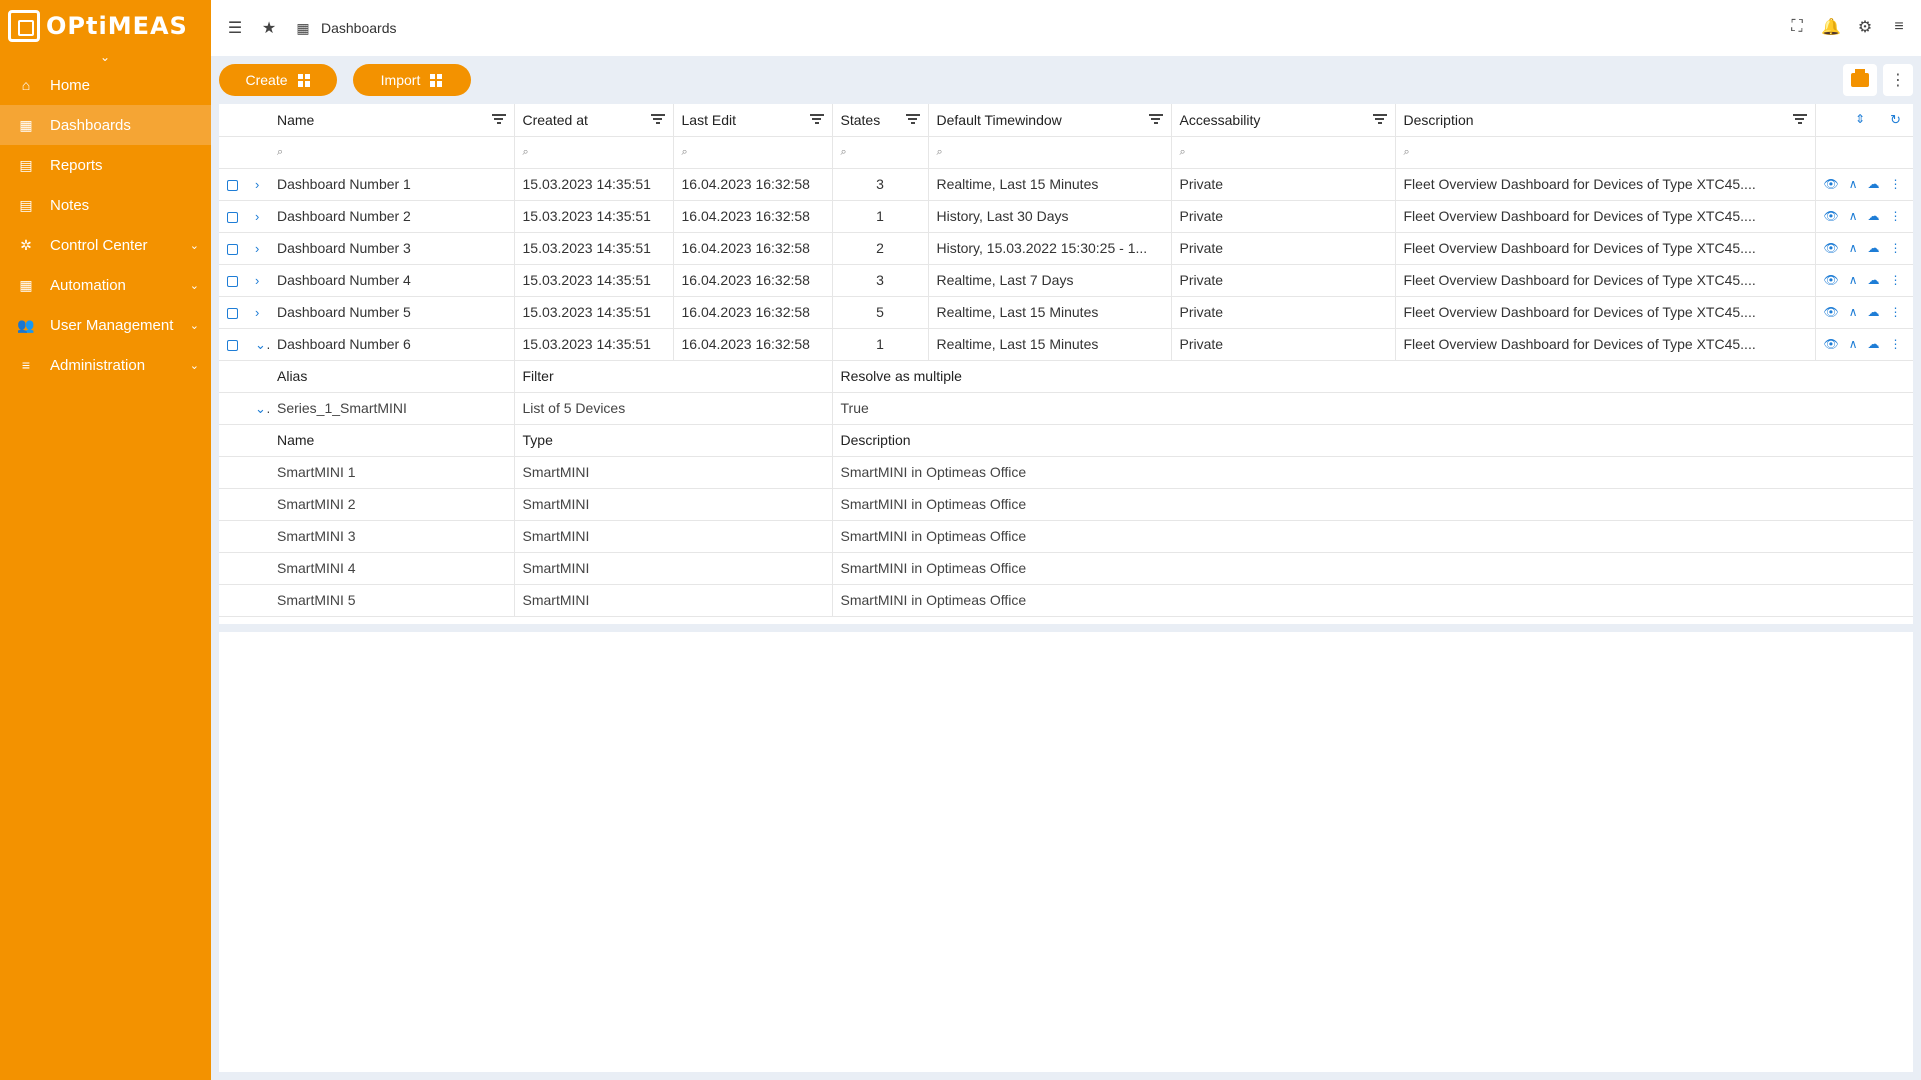  I want to click on create-button: Create, so click(278, 80).